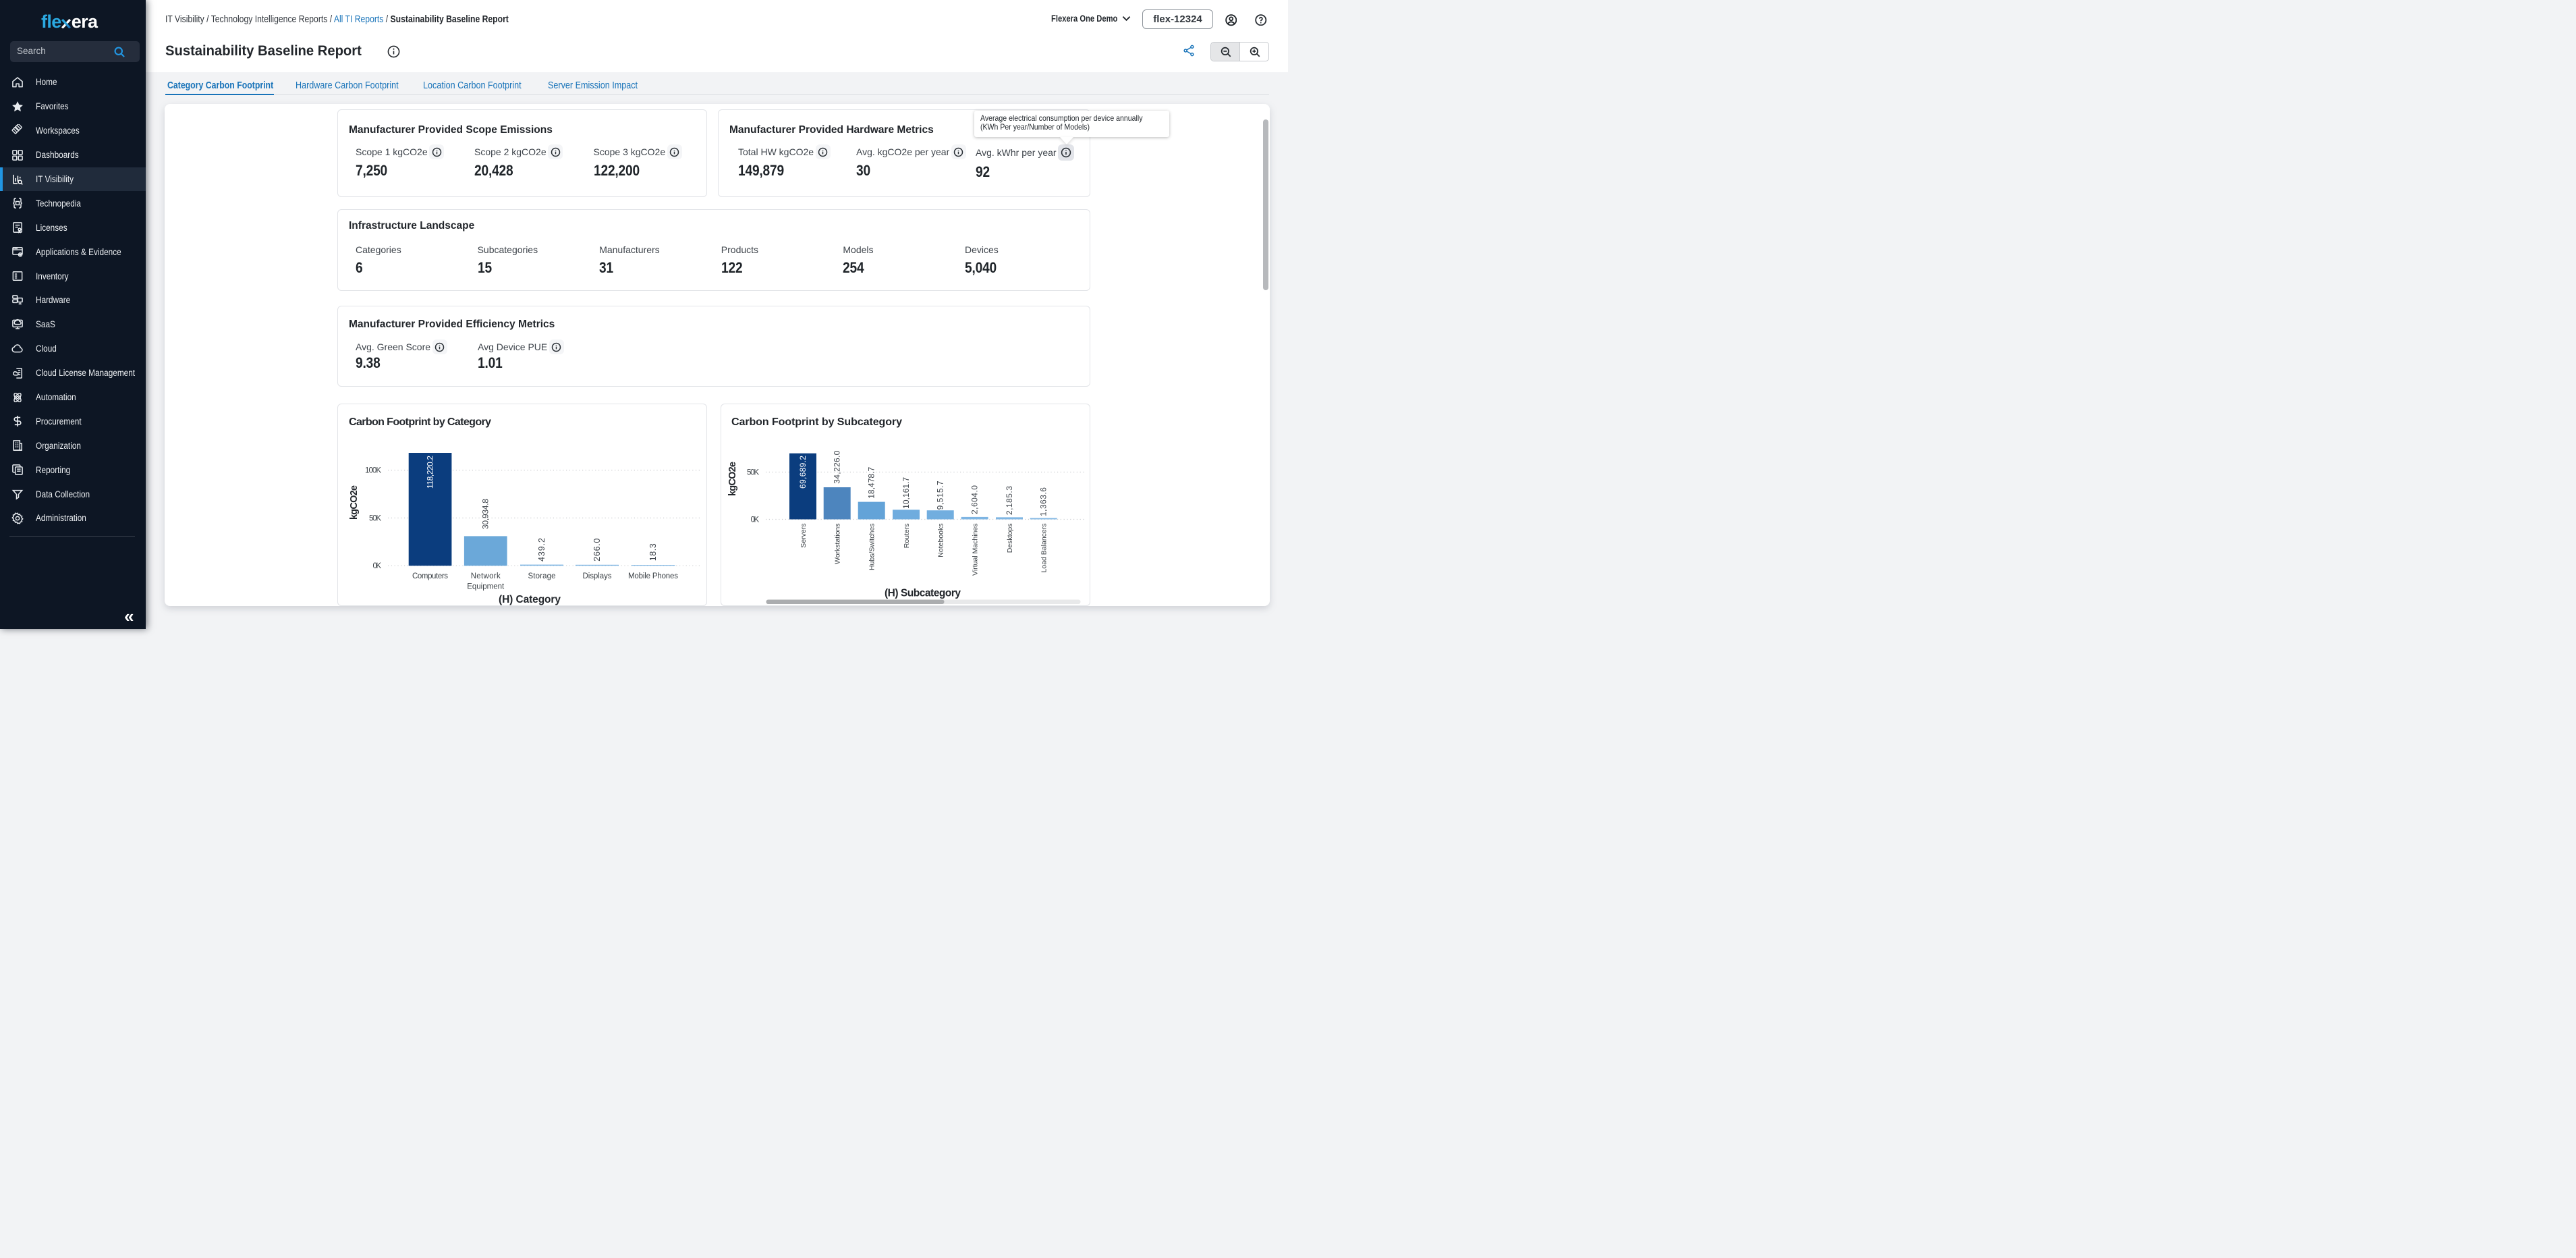 The image size is (2576, 1258). I want to click on svg-text: 2,185.3, so click(1009, 501).